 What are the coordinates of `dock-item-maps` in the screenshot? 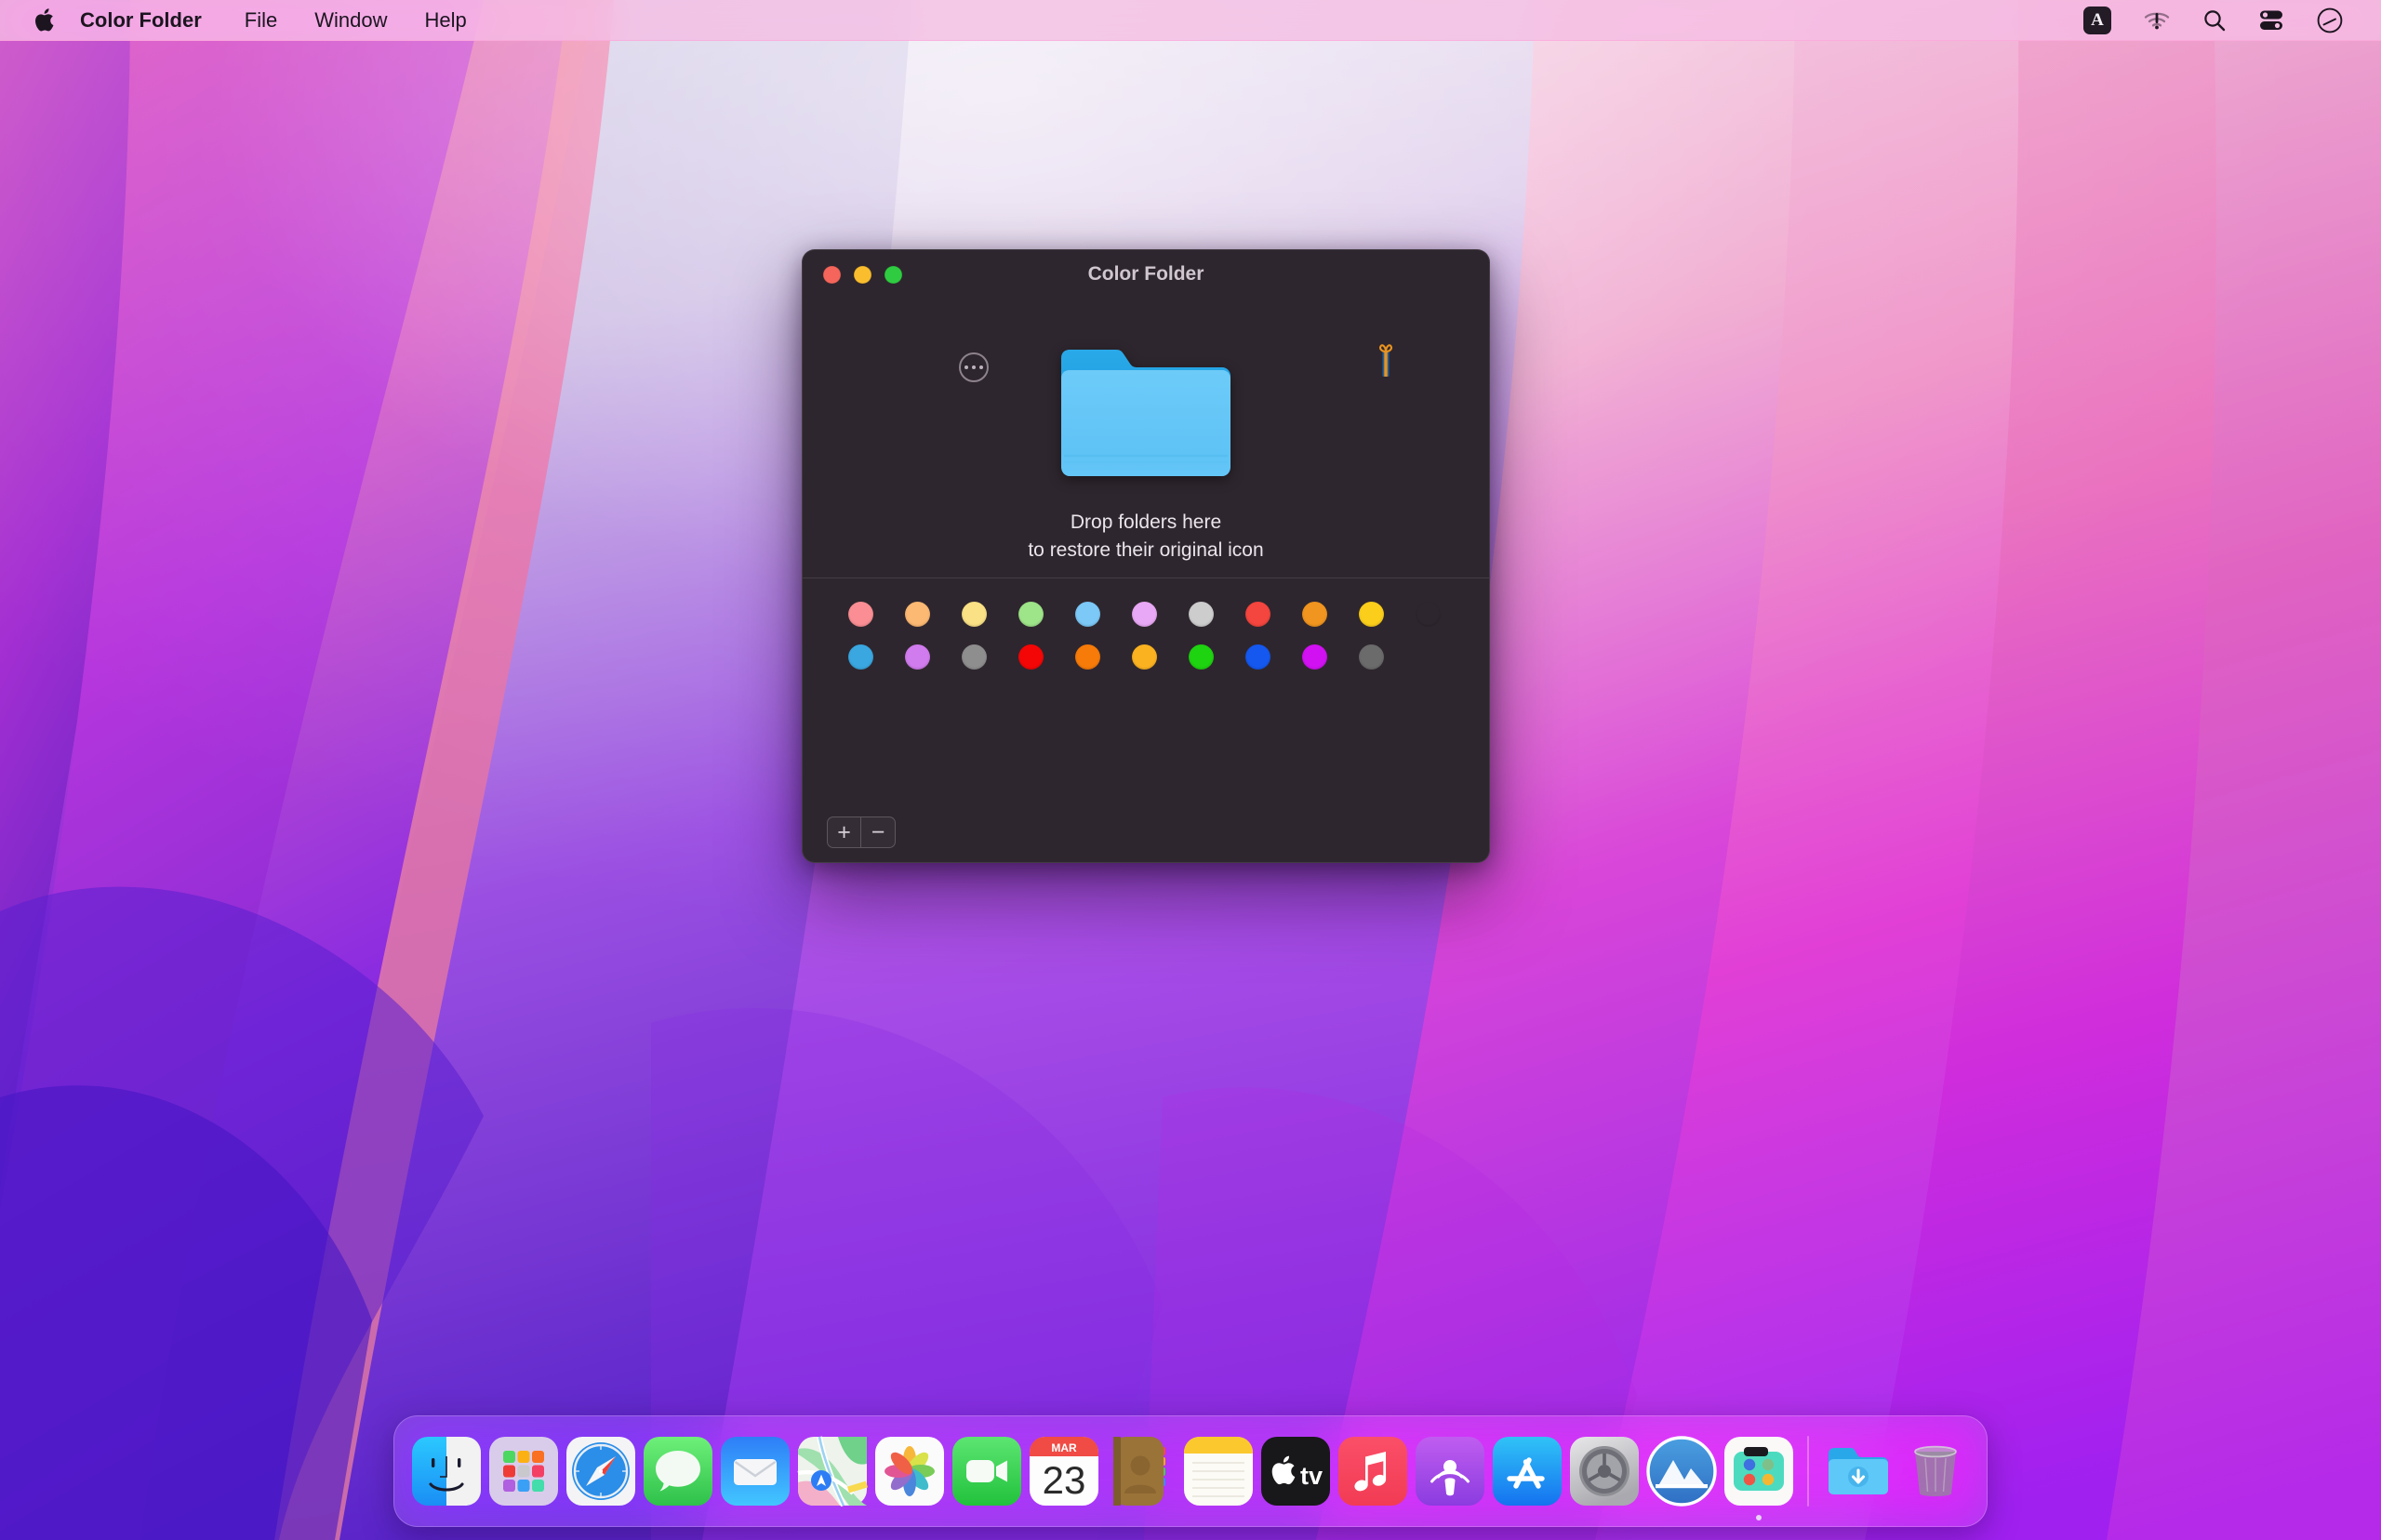 It's located at (832, 1471).